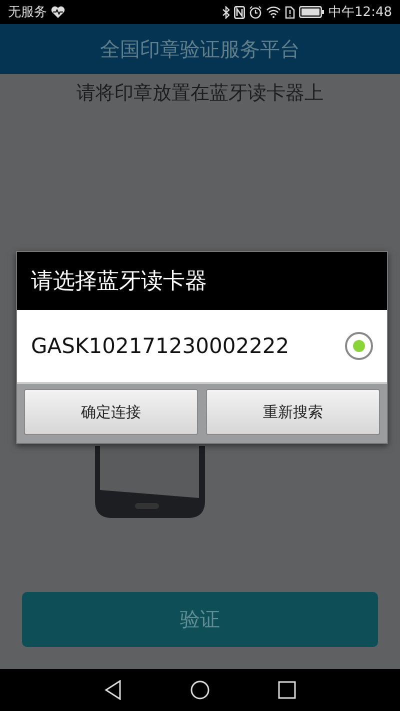 Image resolution: width=400 pixels, height=711 pixels. Describe the element at coordinates (27, 12) in the screenshot. I see `carrier-text: 无服务` at that location.